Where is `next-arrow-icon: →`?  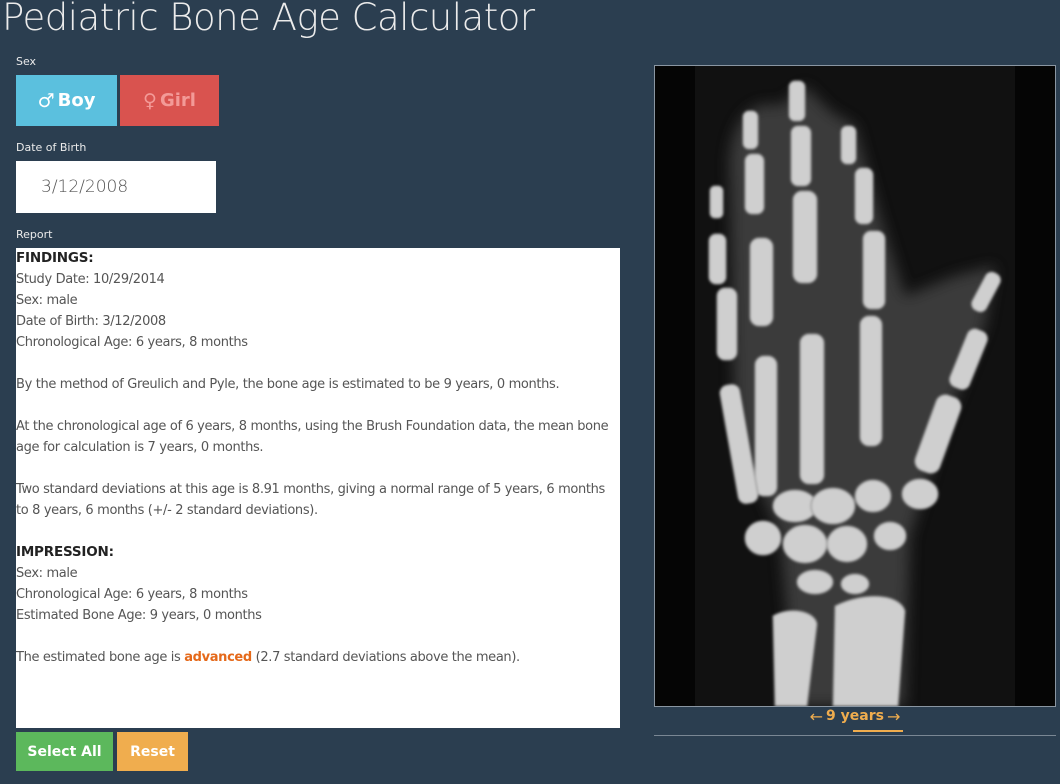
next-arrow-icon: → is located at coordinates (893, 716).